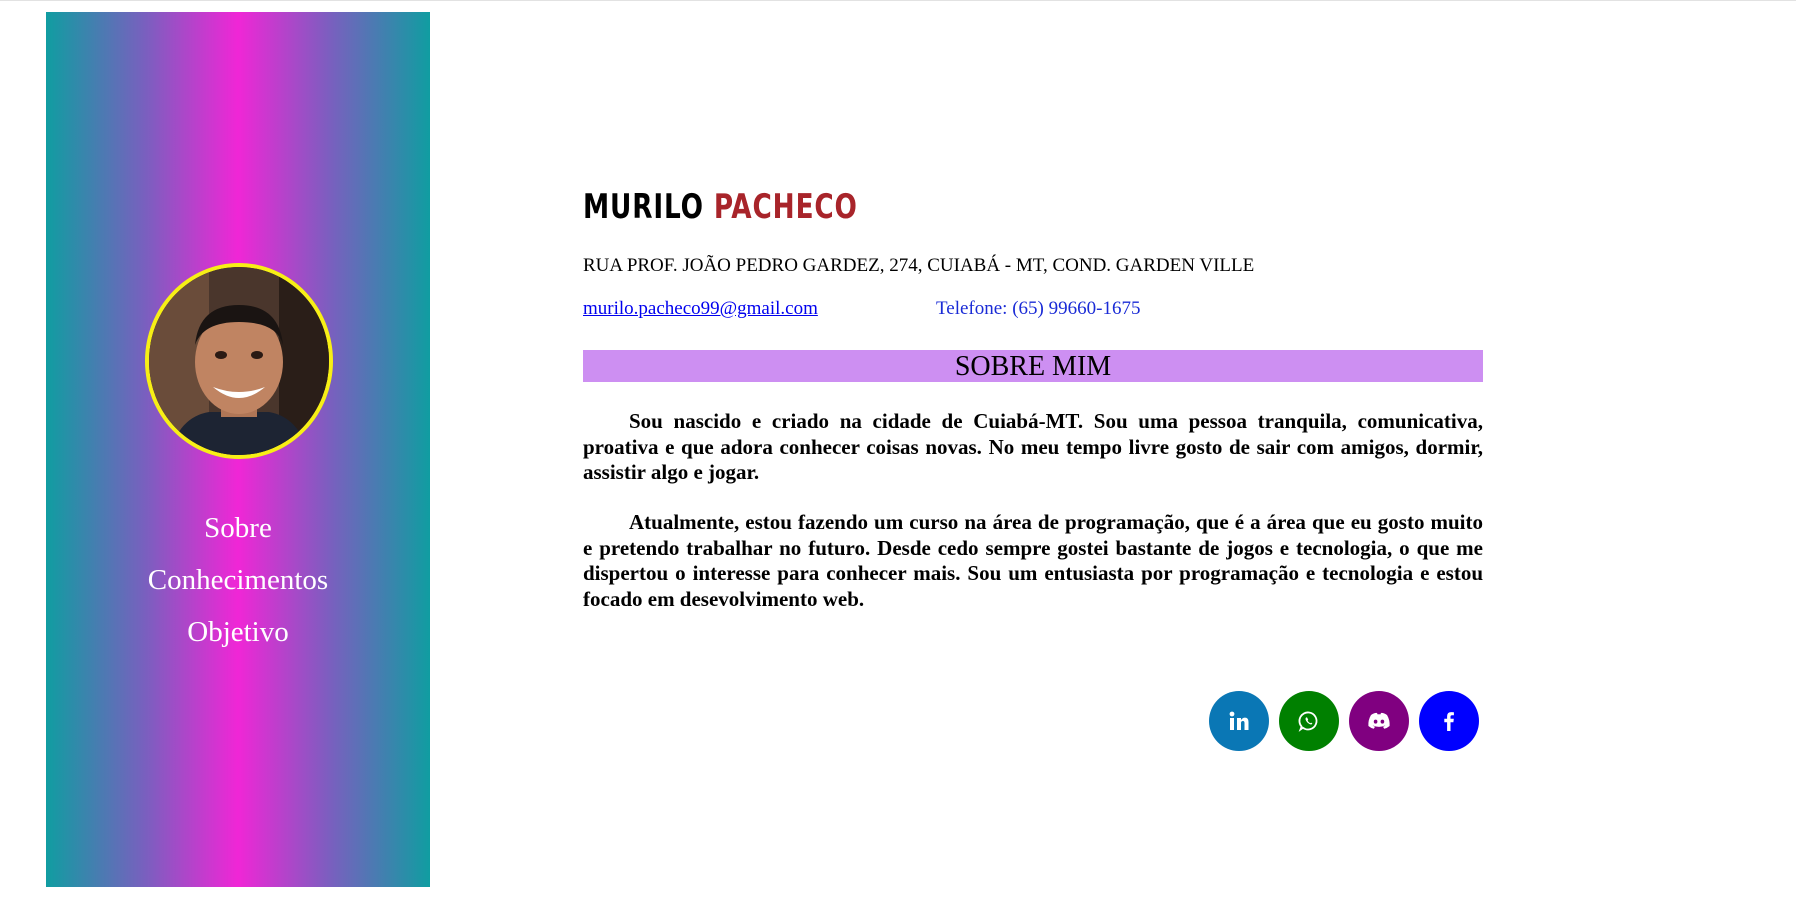  I want to click on nav-item-conhecimentos: Conhecimentos, so click(238, 580).